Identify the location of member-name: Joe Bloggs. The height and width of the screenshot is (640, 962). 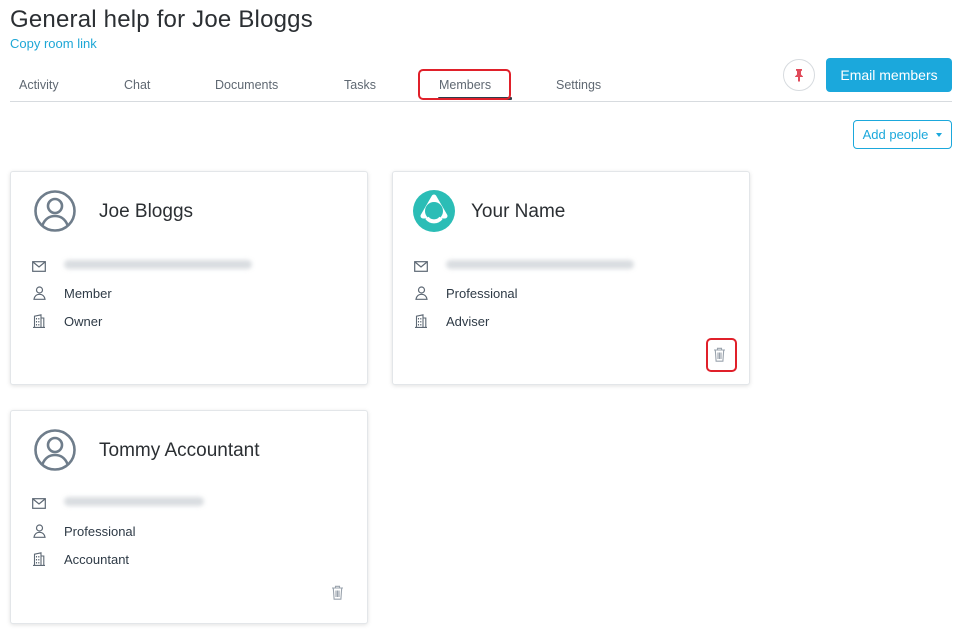
(146, 211).